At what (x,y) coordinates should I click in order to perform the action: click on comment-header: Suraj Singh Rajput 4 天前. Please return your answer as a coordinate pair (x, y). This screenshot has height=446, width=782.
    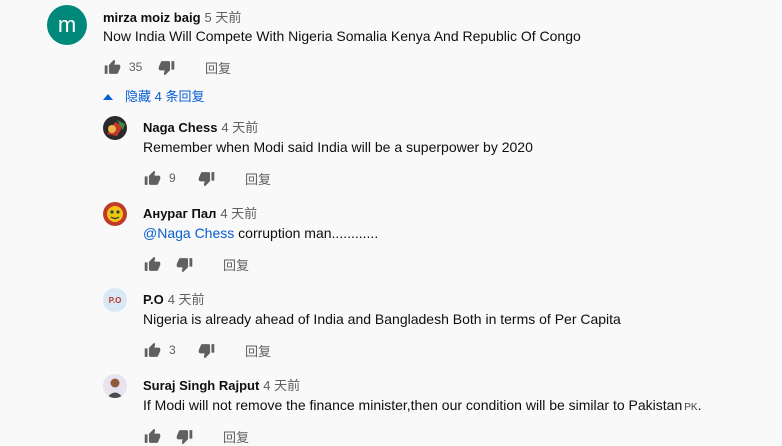
    Looking at the image, I should click on (221, 384).